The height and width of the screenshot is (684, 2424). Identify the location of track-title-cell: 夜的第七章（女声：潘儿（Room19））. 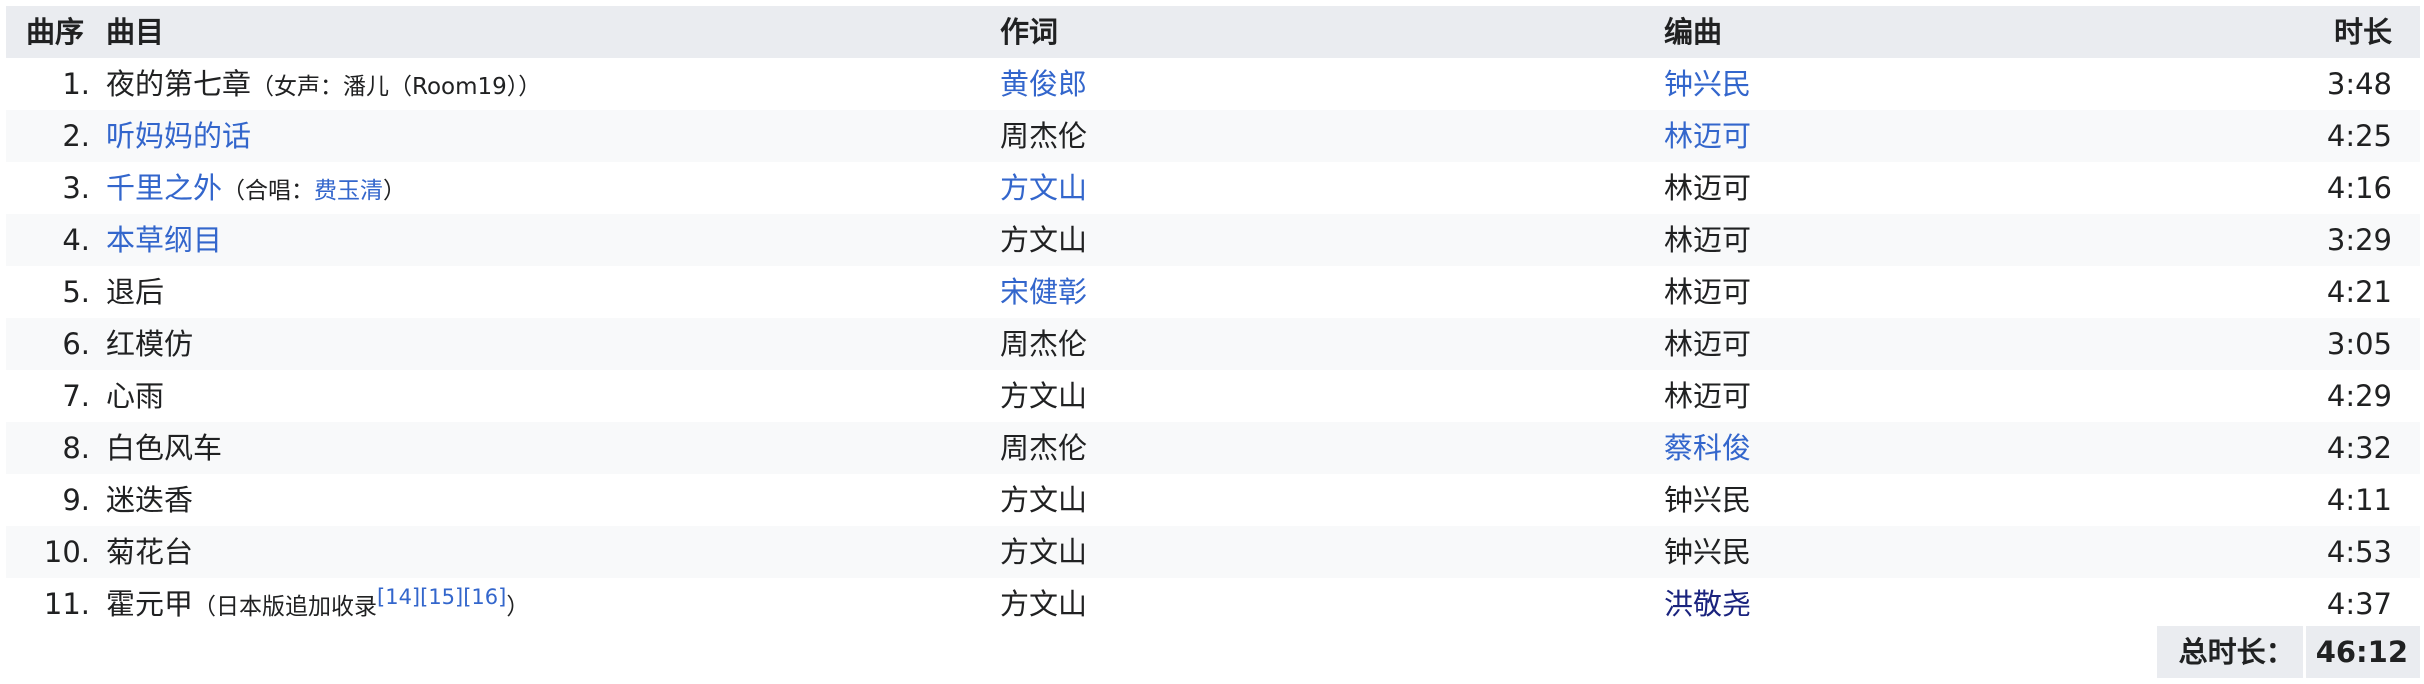
(323, 84).